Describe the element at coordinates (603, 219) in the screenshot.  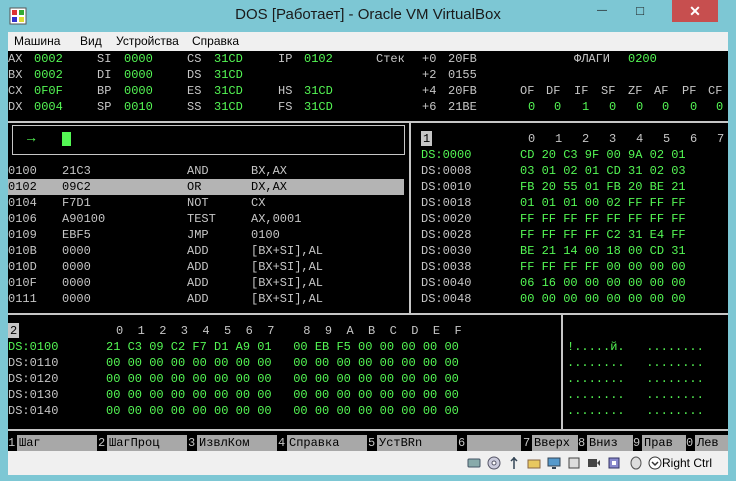
I see `dump1-row-bytes: FF FF FF FF FF FF FF FF` at that location.